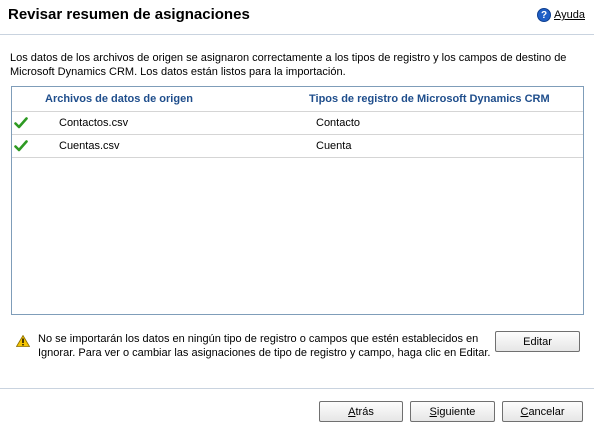 The width and height of the screenshot is (594, 427). I want to click on help-label: Ayuda, so click(569, 15).